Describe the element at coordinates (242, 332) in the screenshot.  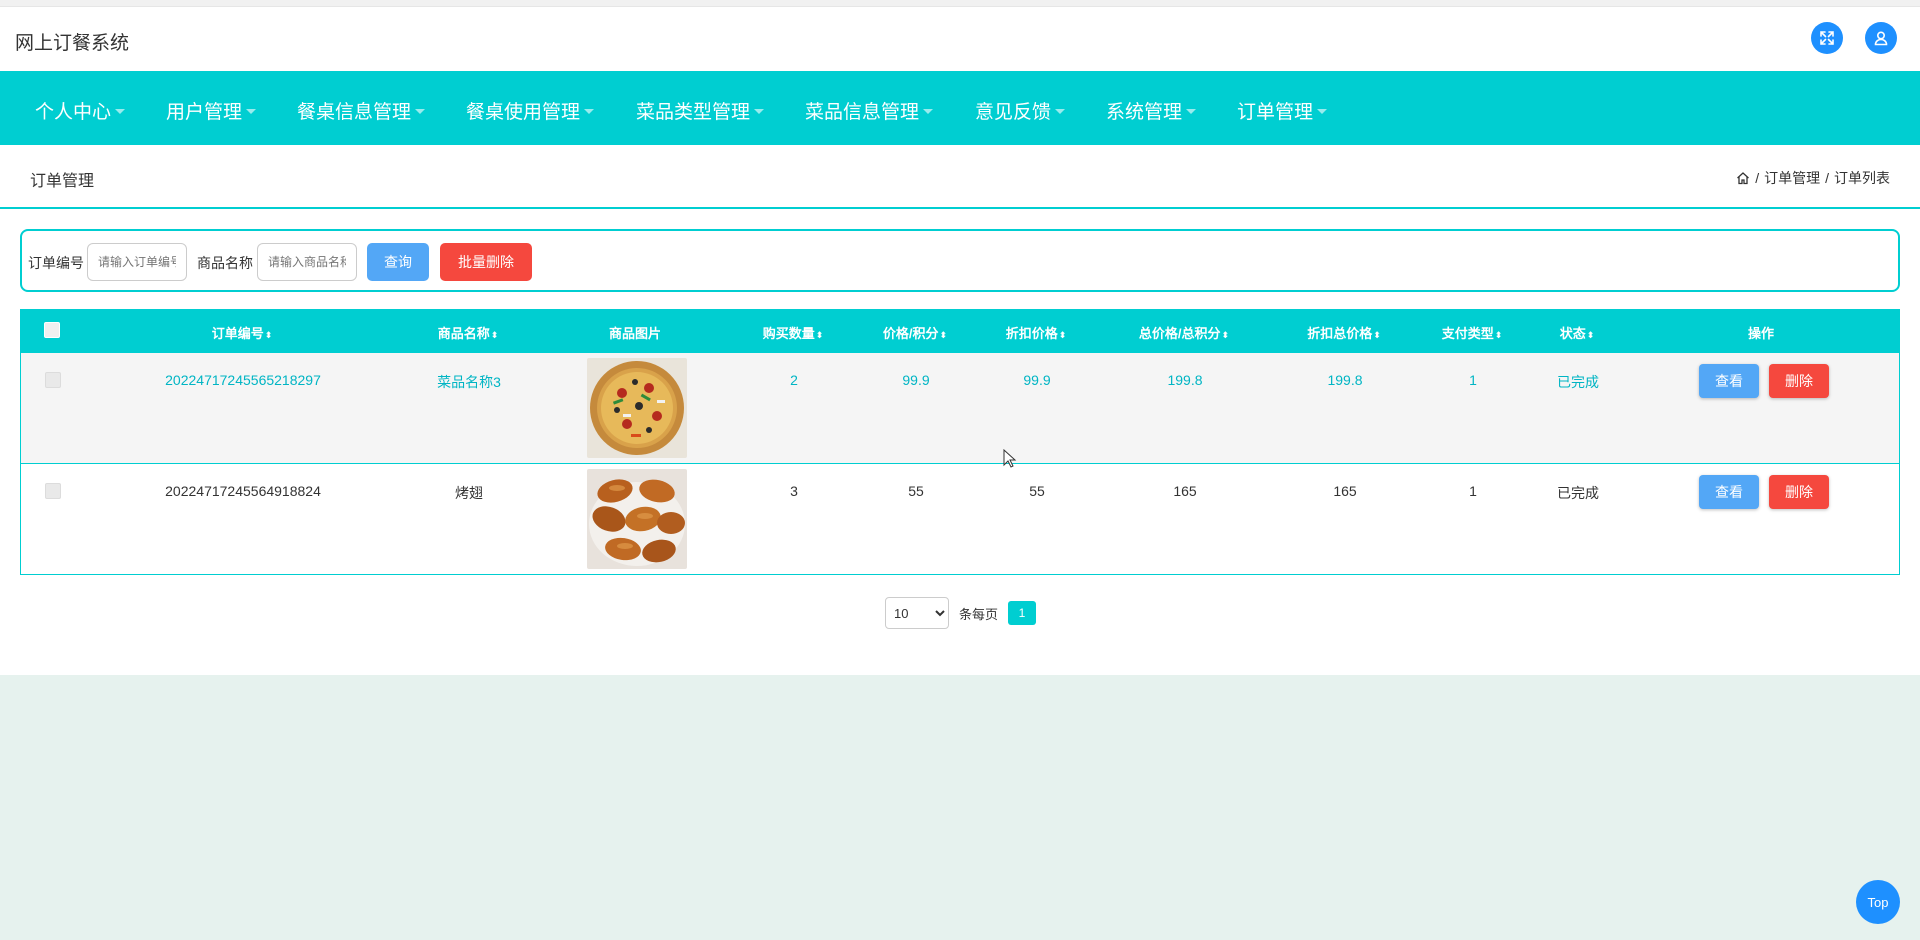
I see `column-header: 订单编号⬍` at that location.